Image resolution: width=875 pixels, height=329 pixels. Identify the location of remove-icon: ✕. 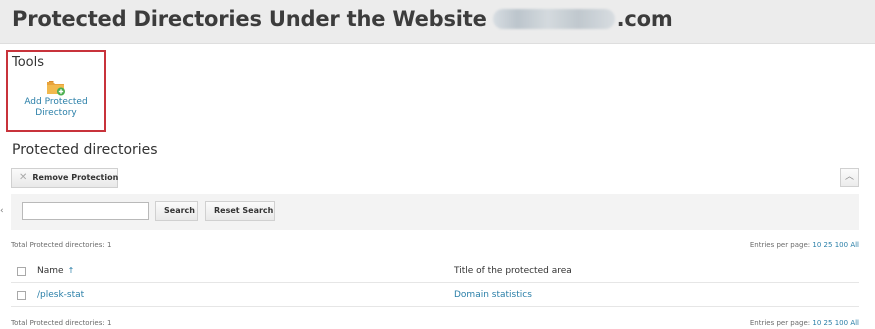
(23, 177).